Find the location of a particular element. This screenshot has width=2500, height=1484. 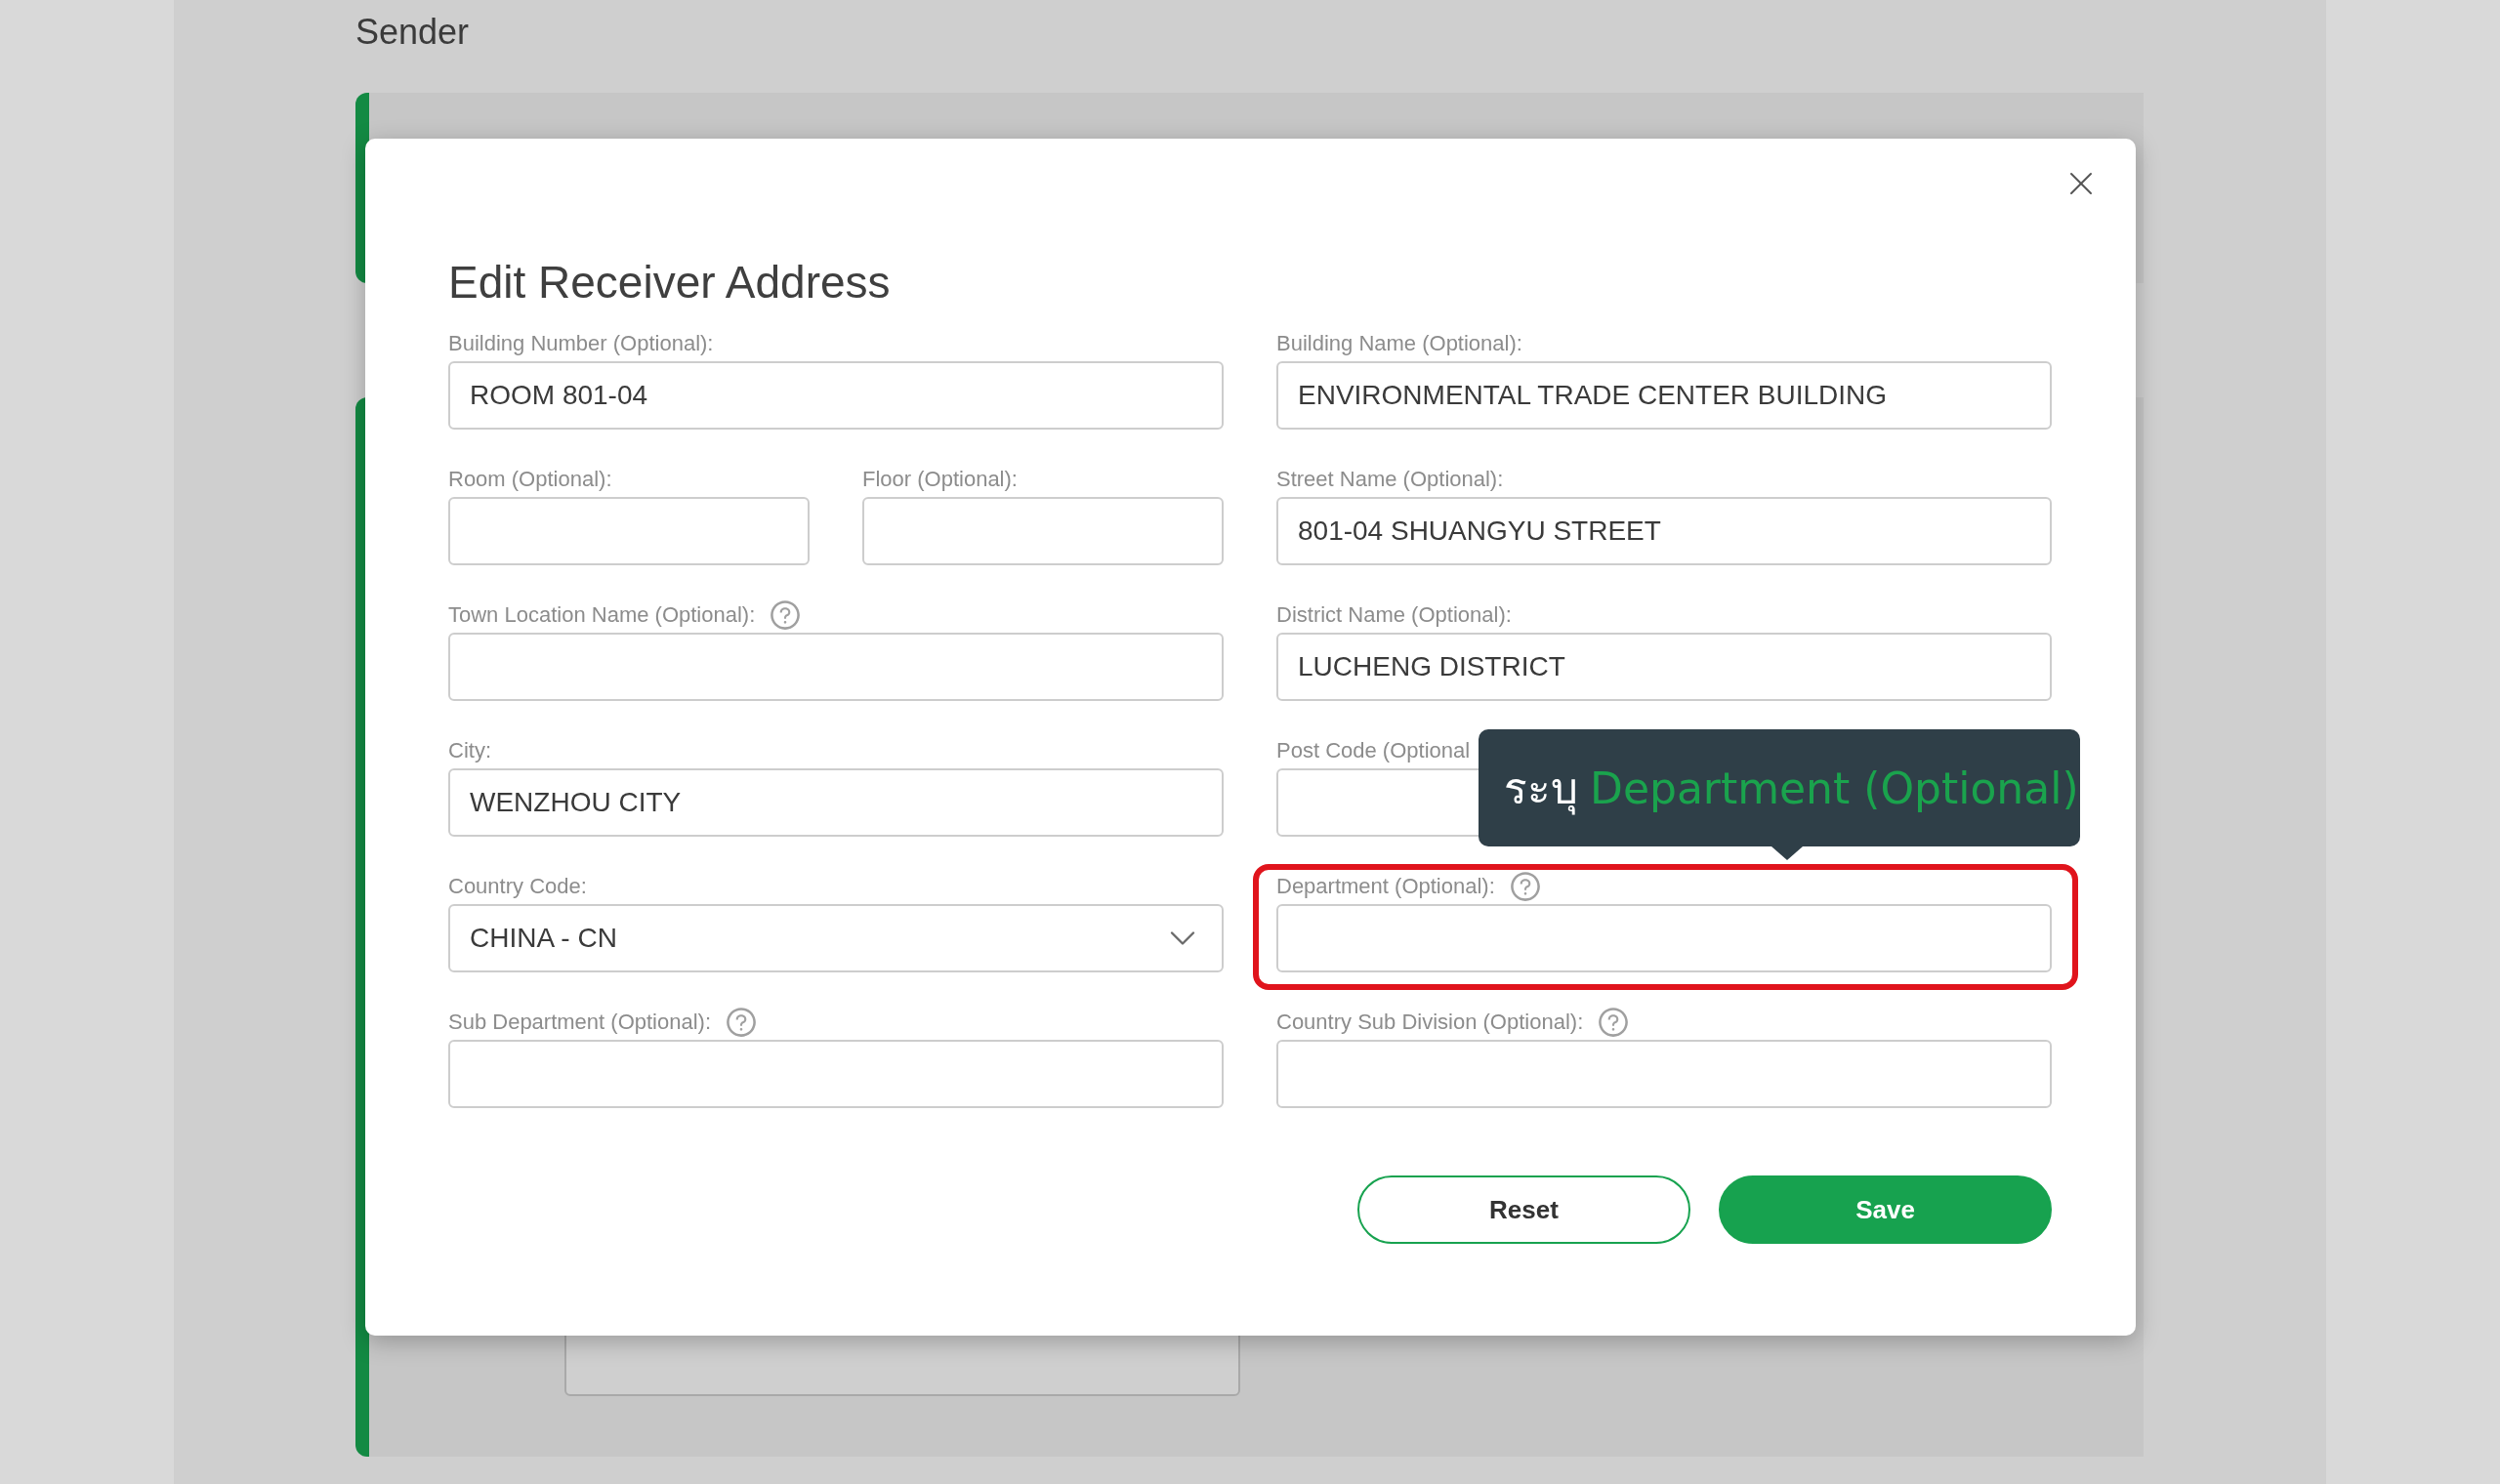

field-label: District Name (Optional): is located at coordinates (1394, 615).